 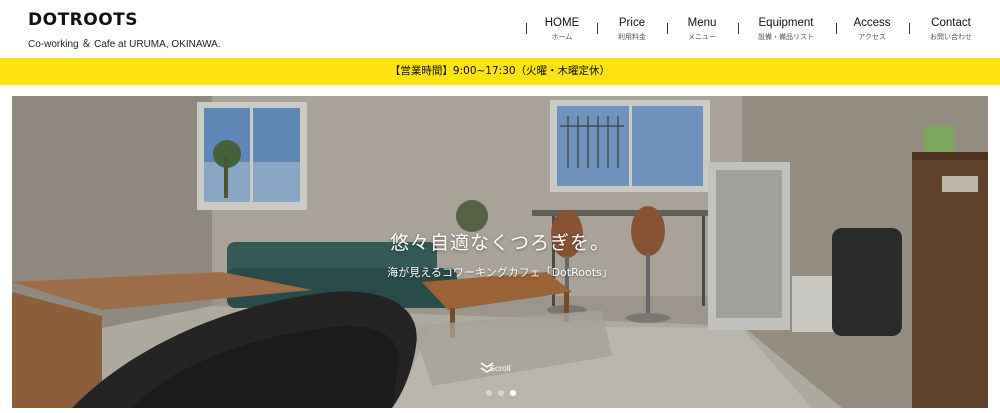 What do you see at coordinates (124, 44) in the screenshot?
I see `site-tagline: Co-working ＆ Cafe at URUMA, OKINAWA.` at bounding box center [124, 44].